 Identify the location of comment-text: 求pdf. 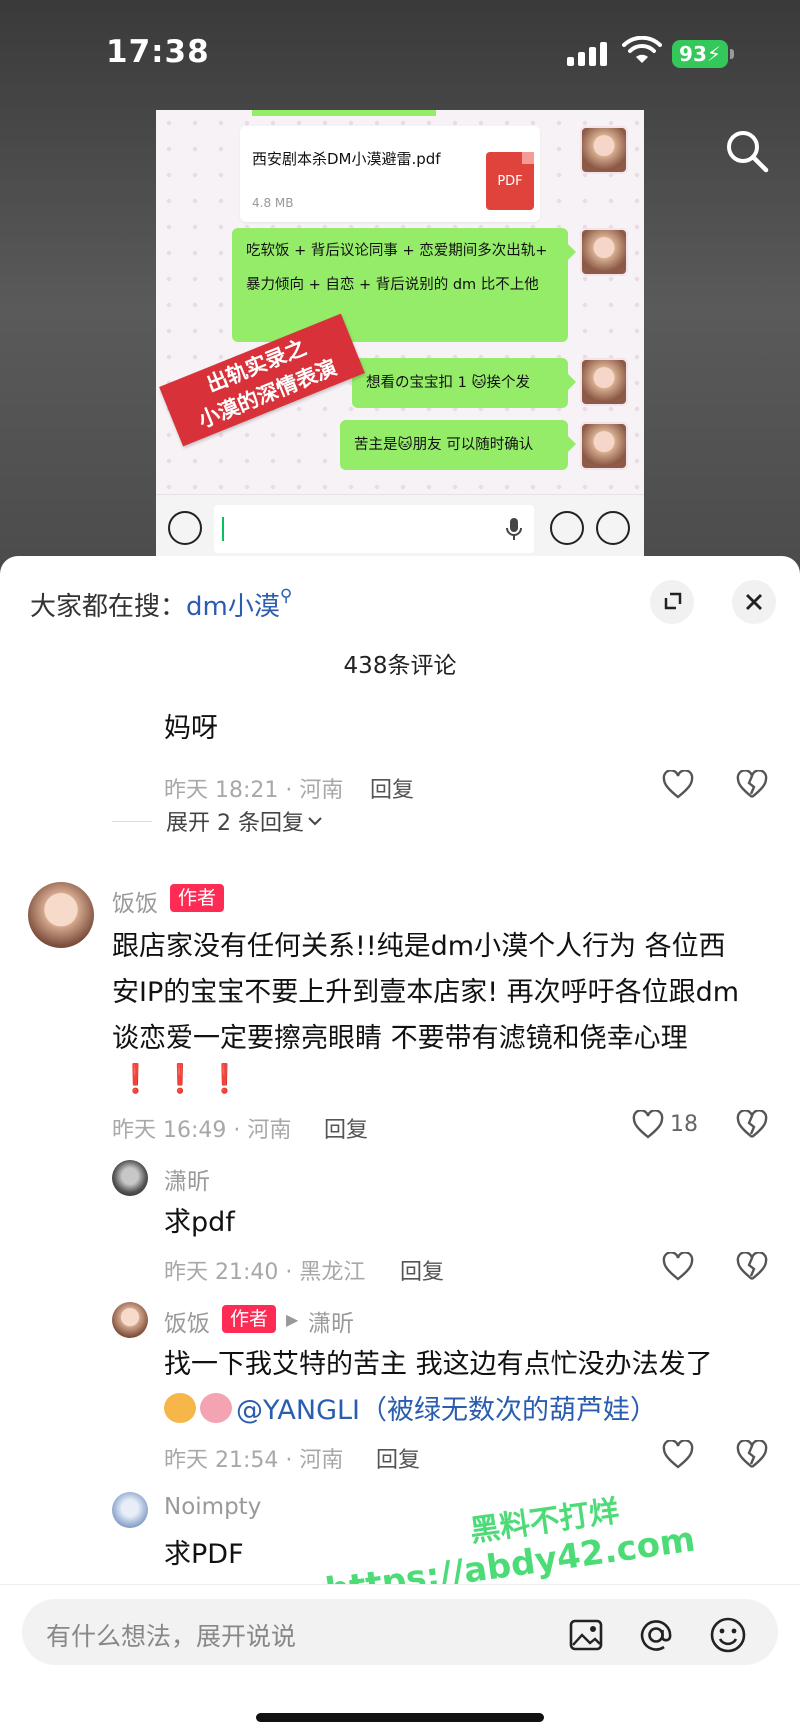
(199, 1222).